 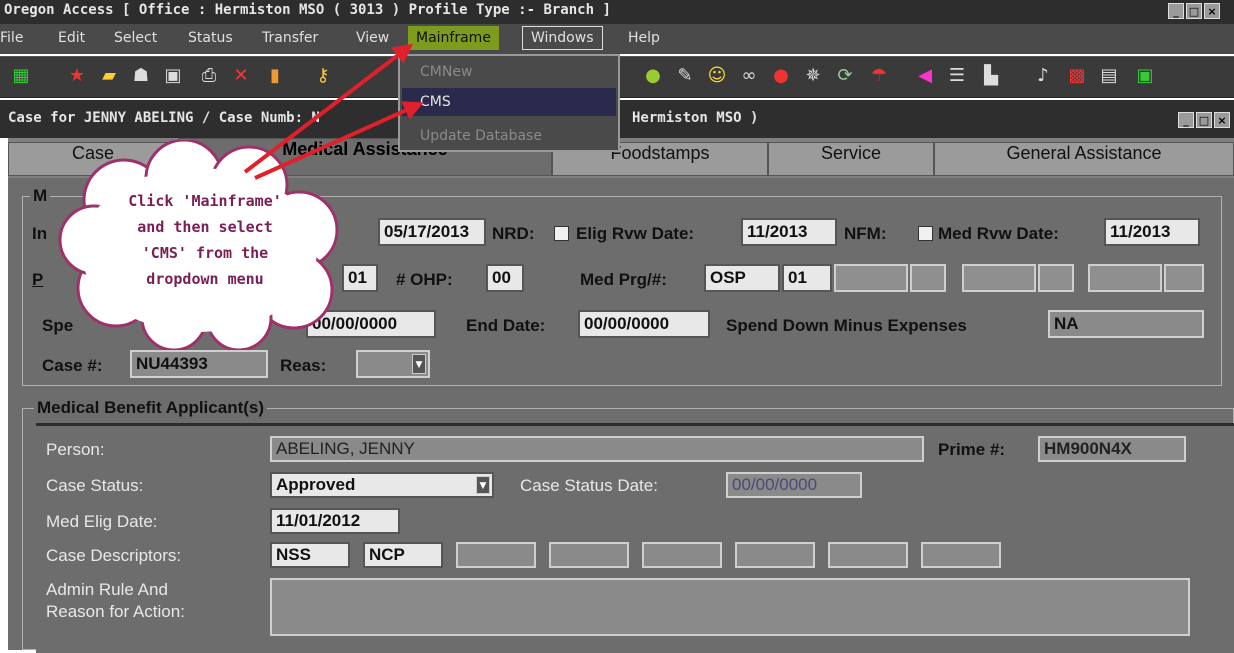 I want to click on people-icon: ☗, so click(x=141, y=76).